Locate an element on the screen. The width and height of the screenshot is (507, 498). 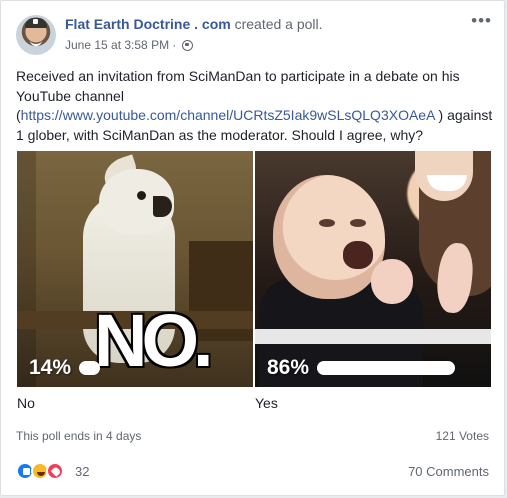
poll-result-yes: 86% is located at coordinates (361, 368).